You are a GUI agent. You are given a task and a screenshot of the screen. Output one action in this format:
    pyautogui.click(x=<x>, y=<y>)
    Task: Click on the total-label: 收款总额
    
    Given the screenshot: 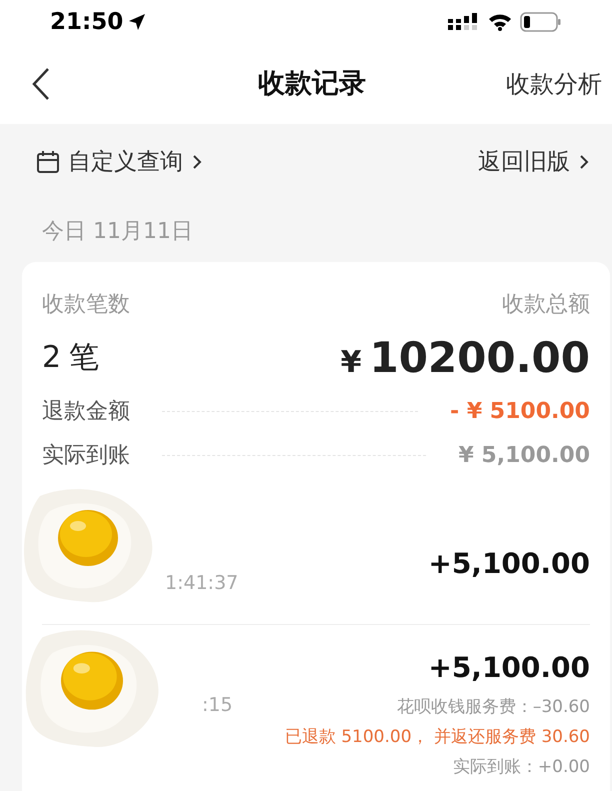 What is the action you would take?
    pyautogui.click(x=546, y=305)
    